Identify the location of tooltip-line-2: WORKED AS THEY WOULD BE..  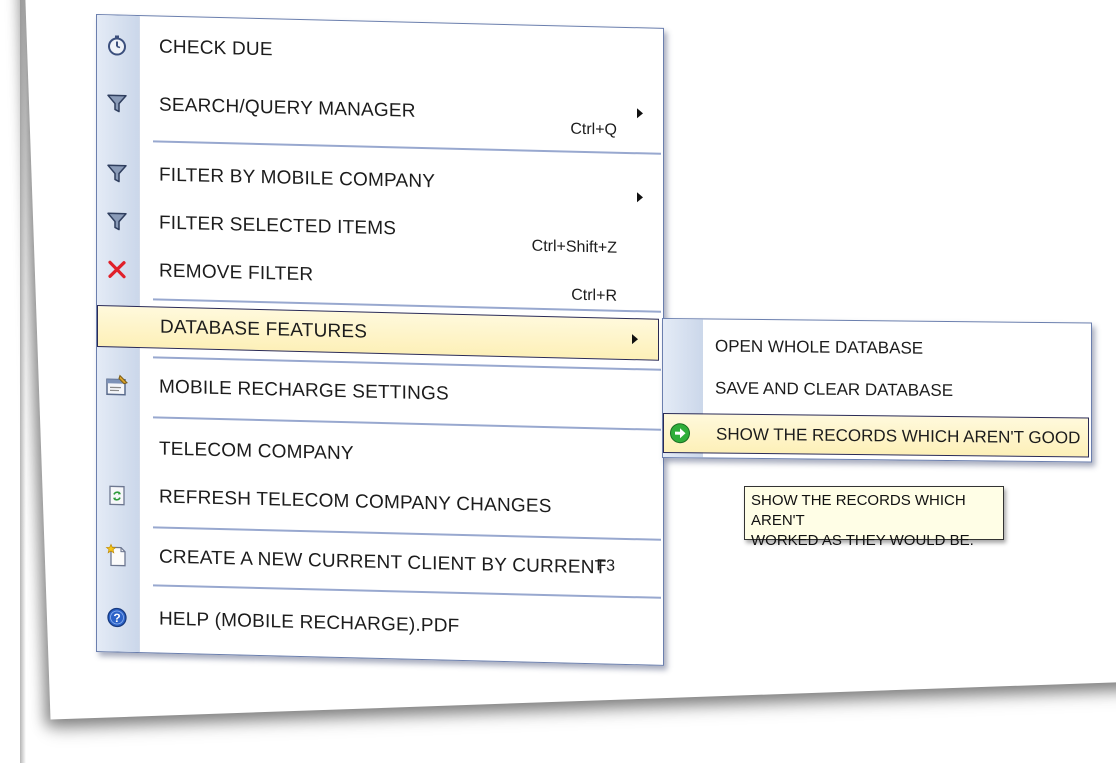
(862, 540).